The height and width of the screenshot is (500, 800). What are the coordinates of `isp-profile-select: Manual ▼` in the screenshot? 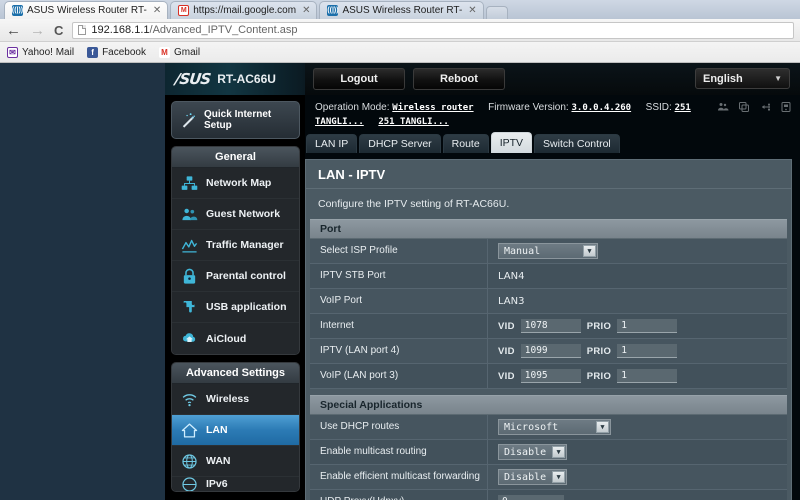 It's located at (548, 251).